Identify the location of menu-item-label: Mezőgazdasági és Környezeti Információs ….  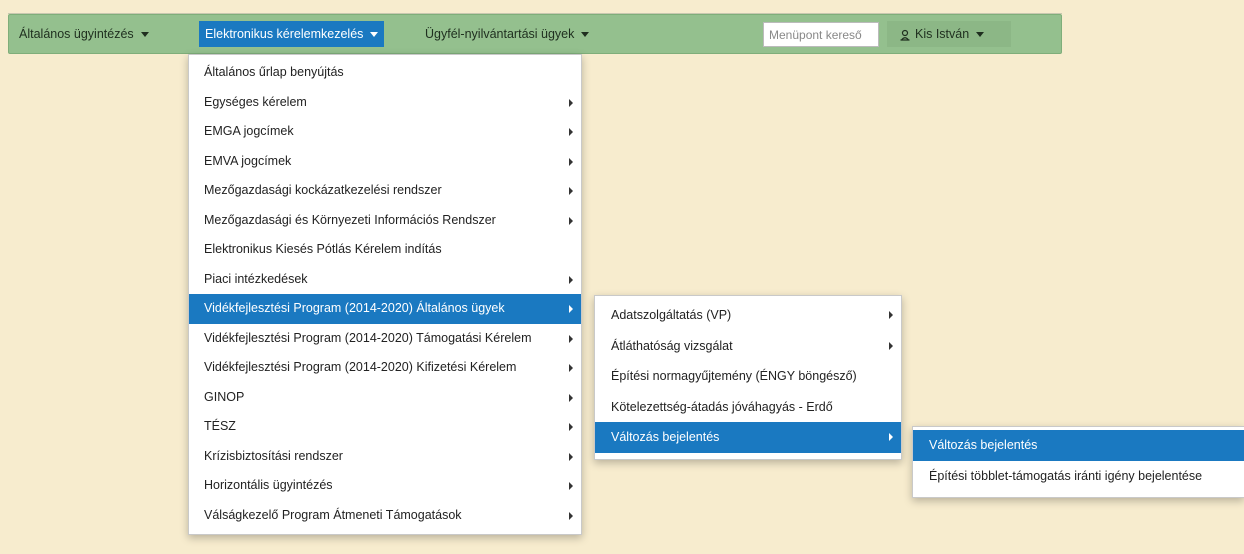
(350, 219).